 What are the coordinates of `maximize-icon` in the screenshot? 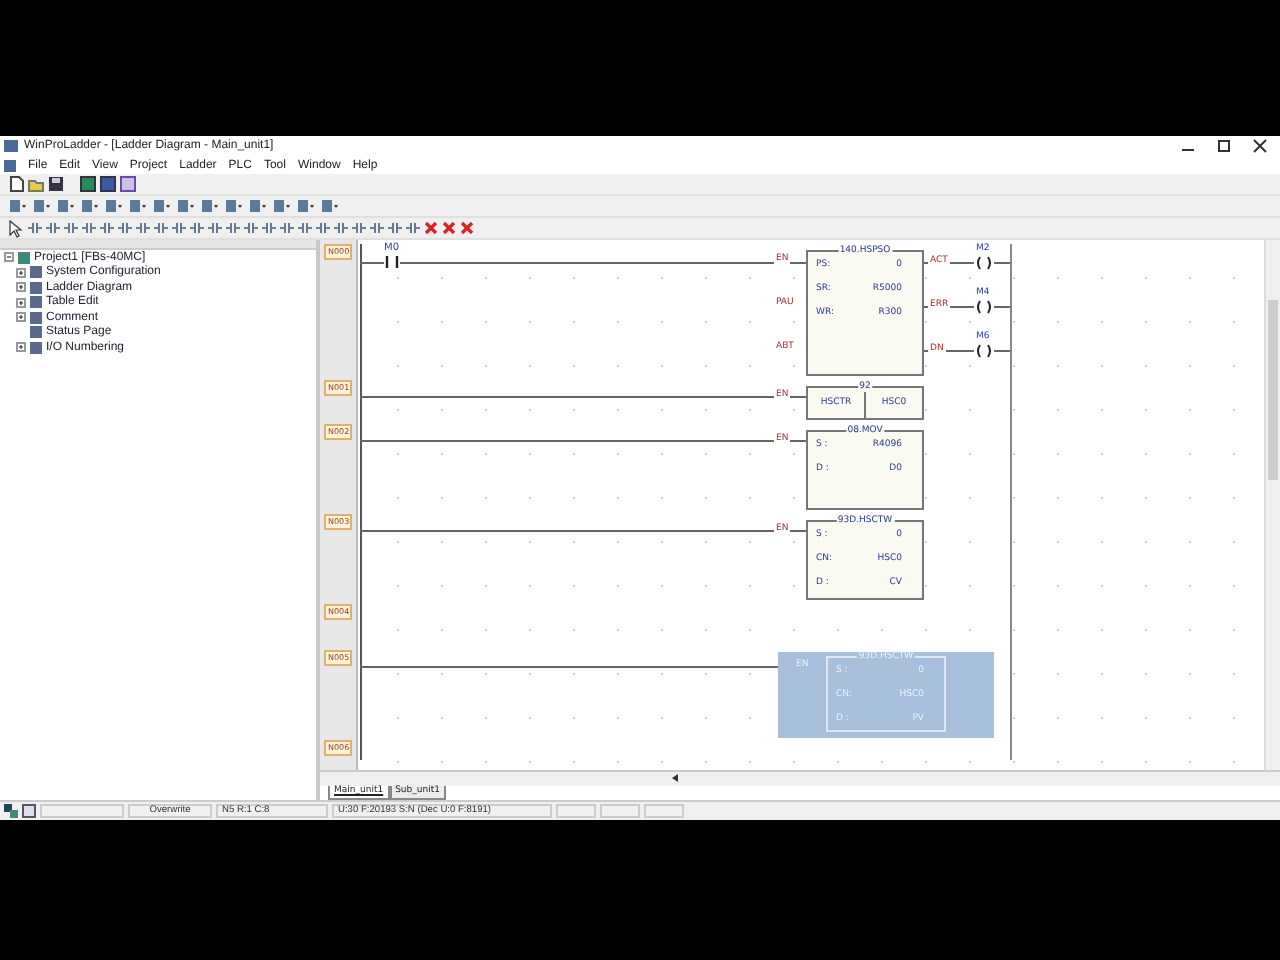 It's located at (1224, 146).